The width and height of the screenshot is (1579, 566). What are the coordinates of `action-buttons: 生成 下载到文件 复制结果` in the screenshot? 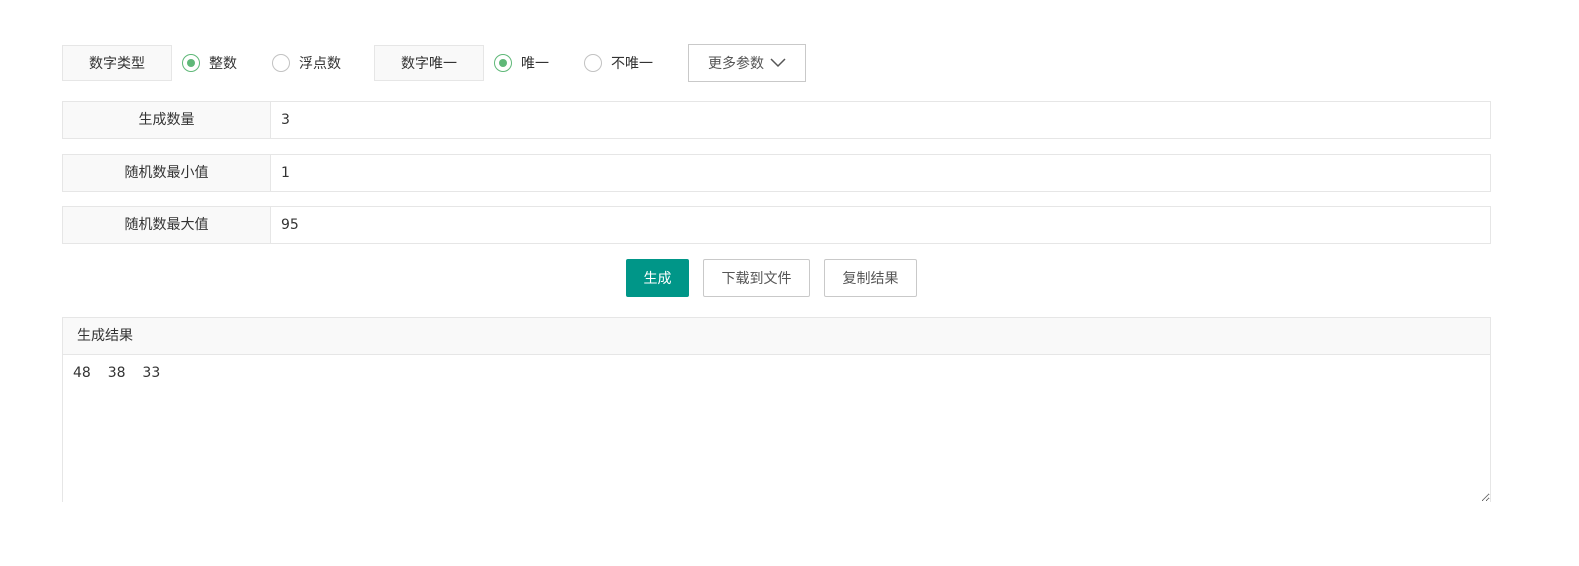 It's located at (771, 278).